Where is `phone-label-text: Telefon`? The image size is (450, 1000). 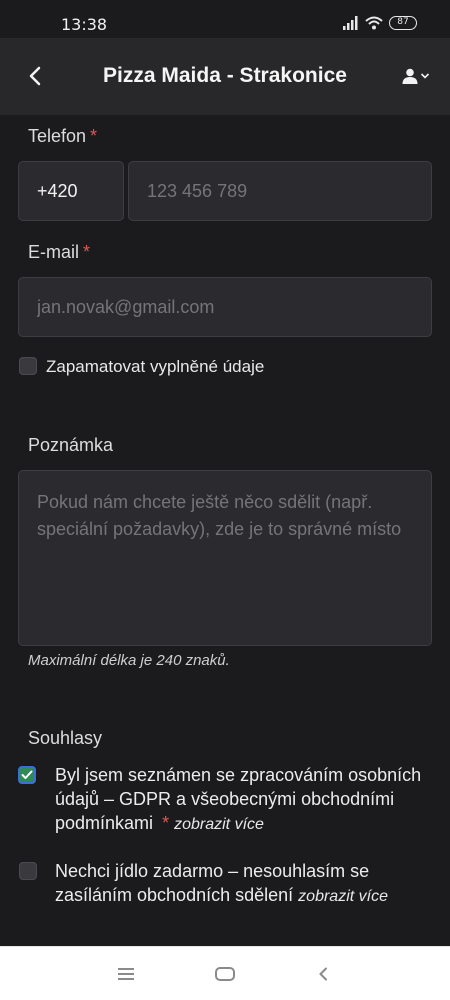 phone-label-text: Telefon is located at coordinates (57, 136).